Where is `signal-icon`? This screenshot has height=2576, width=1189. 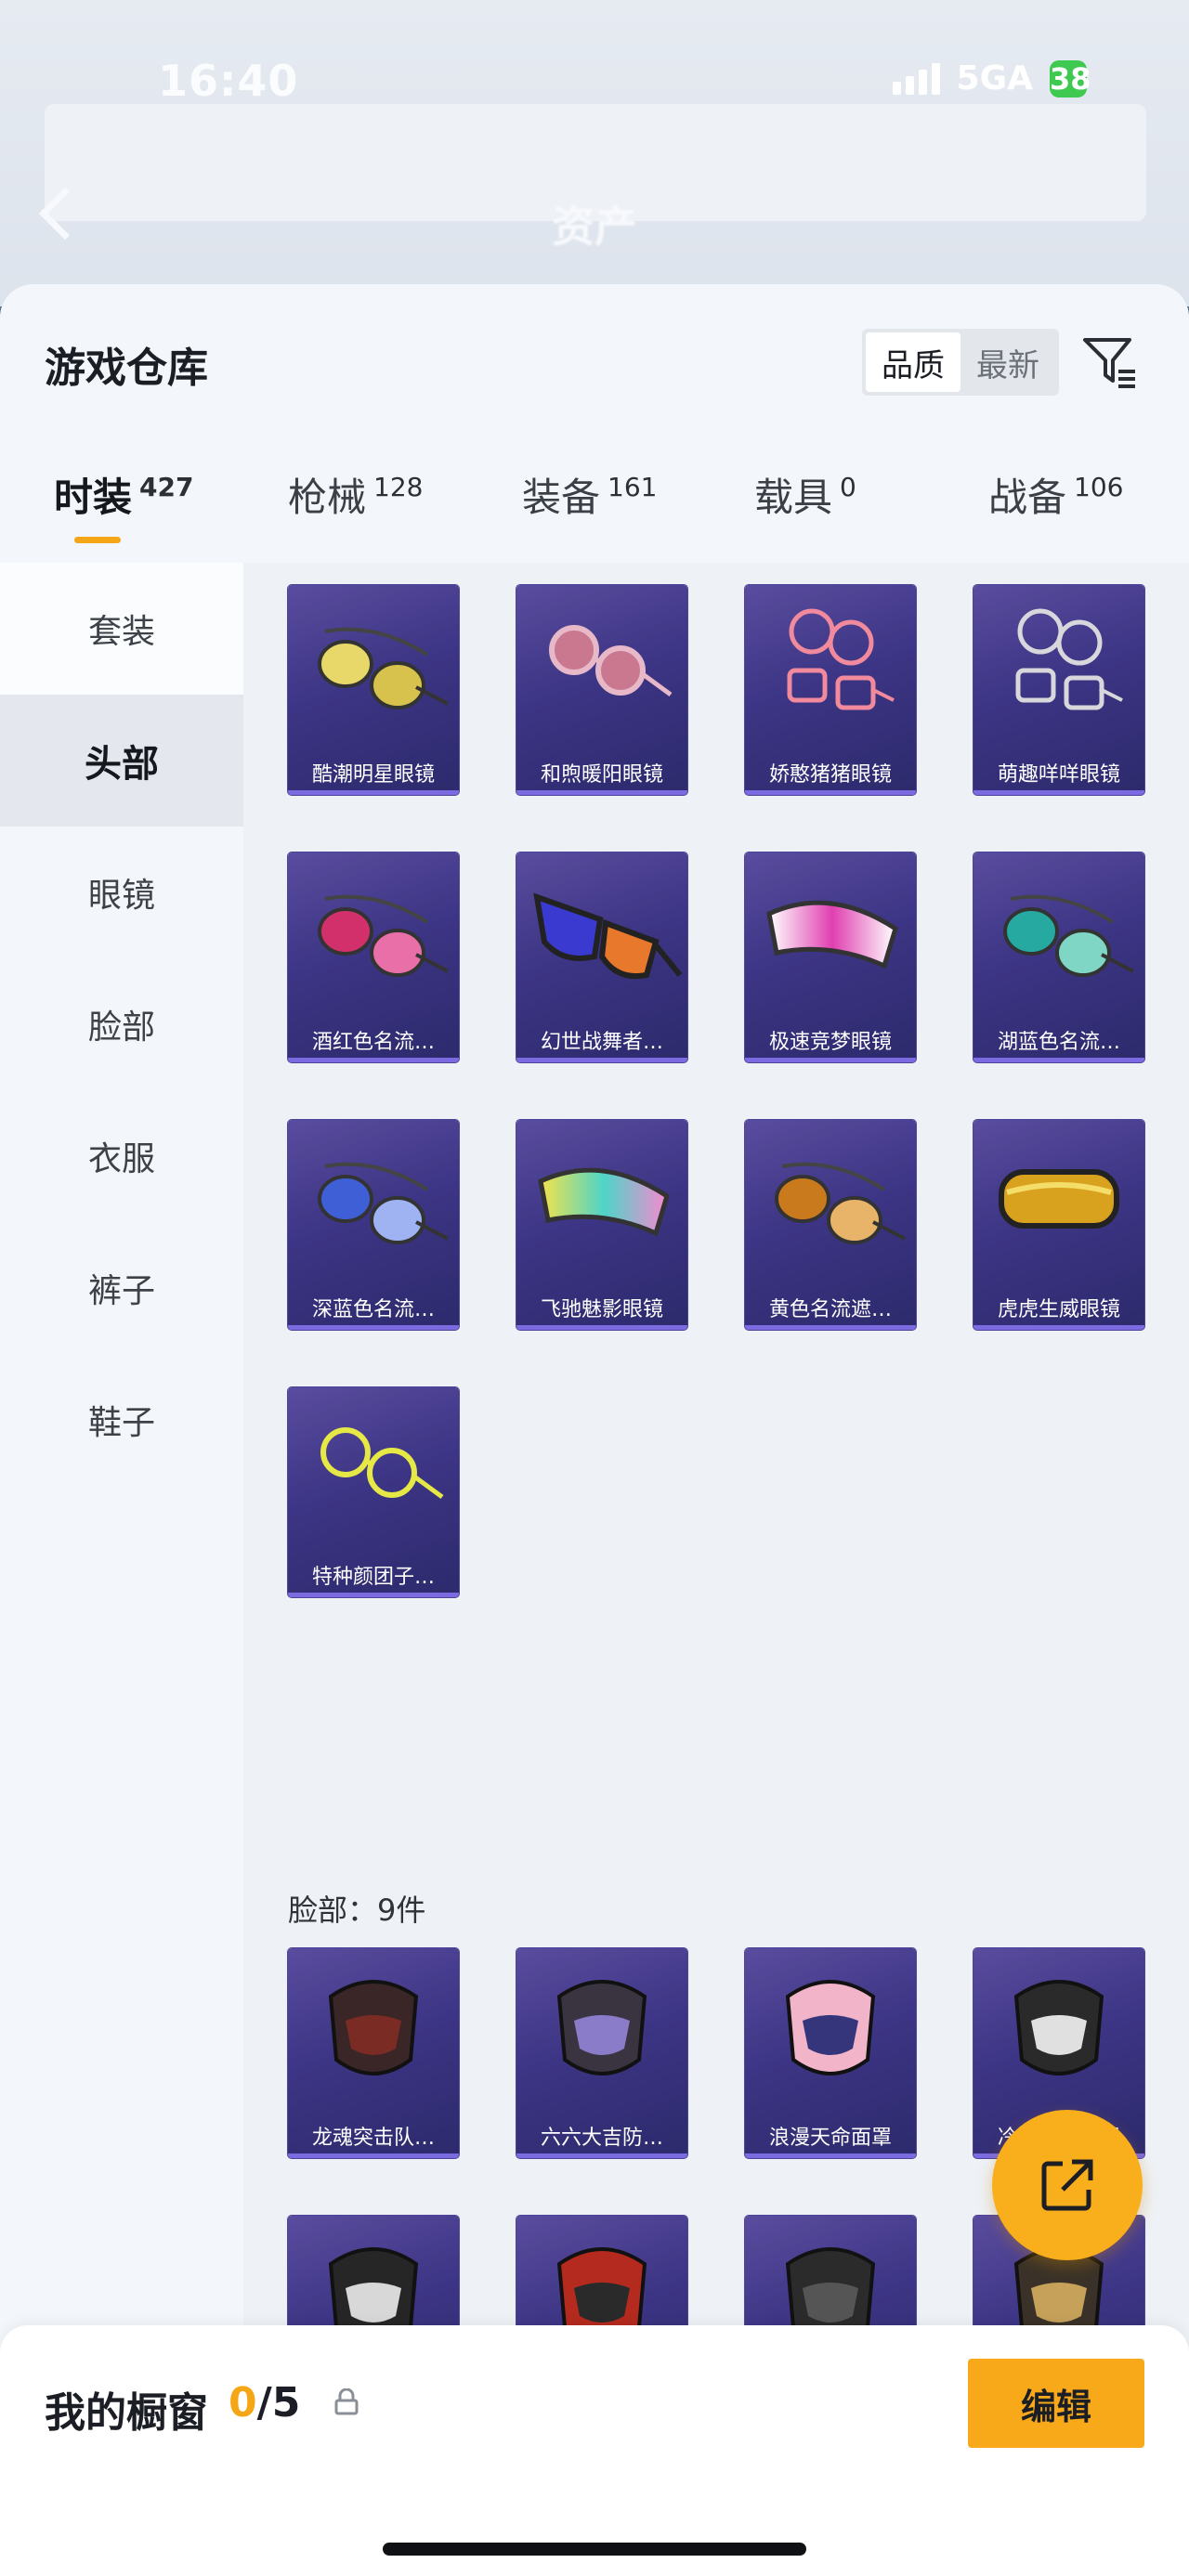
signal-icon is located at coordinates (916, 78).